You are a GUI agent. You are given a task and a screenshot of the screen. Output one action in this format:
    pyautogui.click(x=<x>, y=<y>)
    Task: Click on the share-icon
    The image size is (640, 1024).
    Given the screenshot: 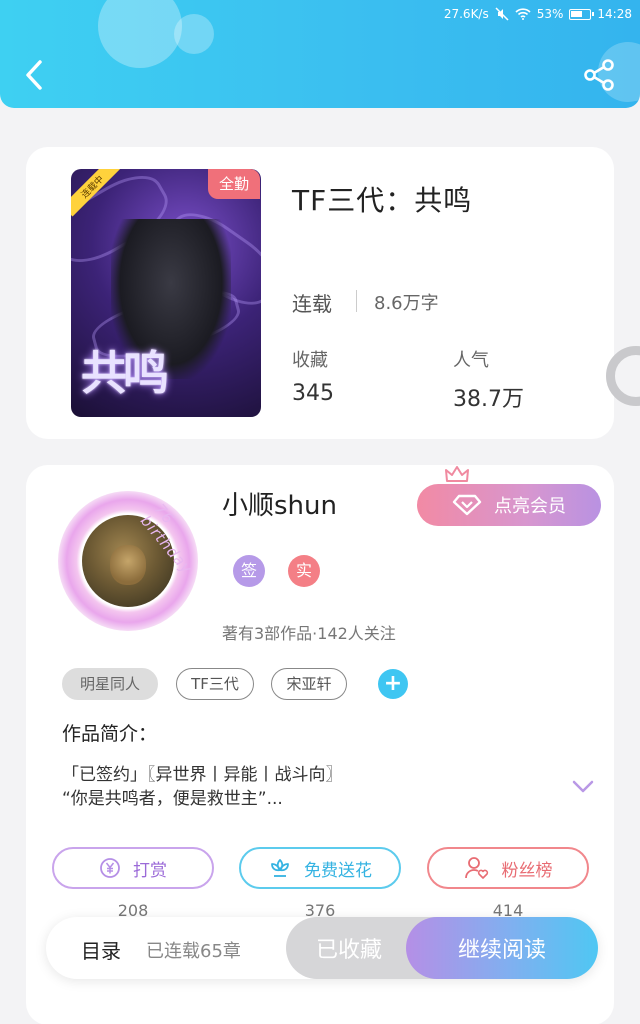 What is the action you would take?
    pyautogui.click(x=599, y=75)
    